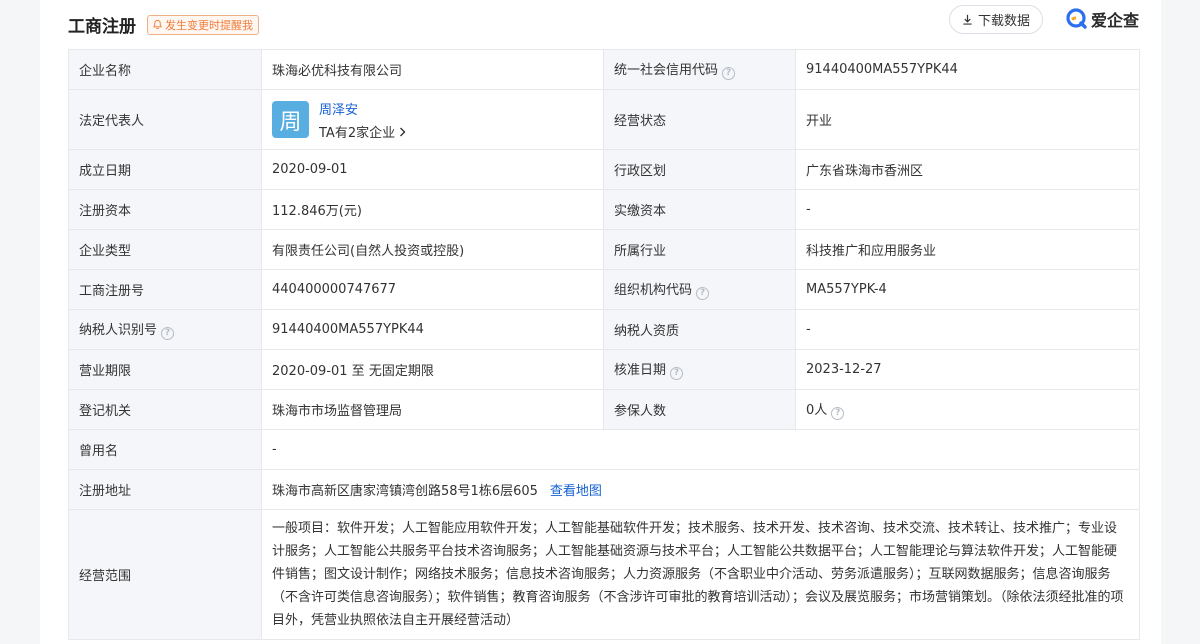 The image size is (1200, 644). What do you see at coordinates (165, 489) in the screenshot?
I see `field-label: 注册地址` at bounding box center [165, 489].